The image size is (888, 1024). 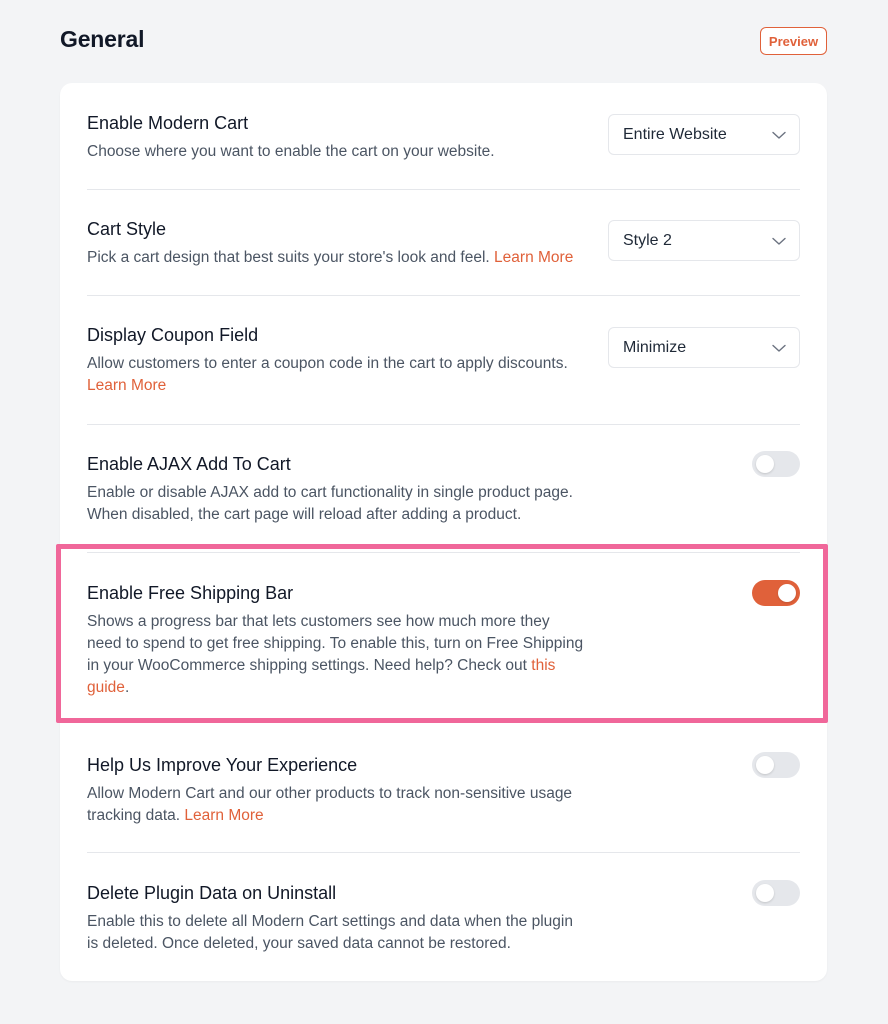 I want to click on setting-title: Delete Plugin Data on Uninstall, so click(x=212, y=893).